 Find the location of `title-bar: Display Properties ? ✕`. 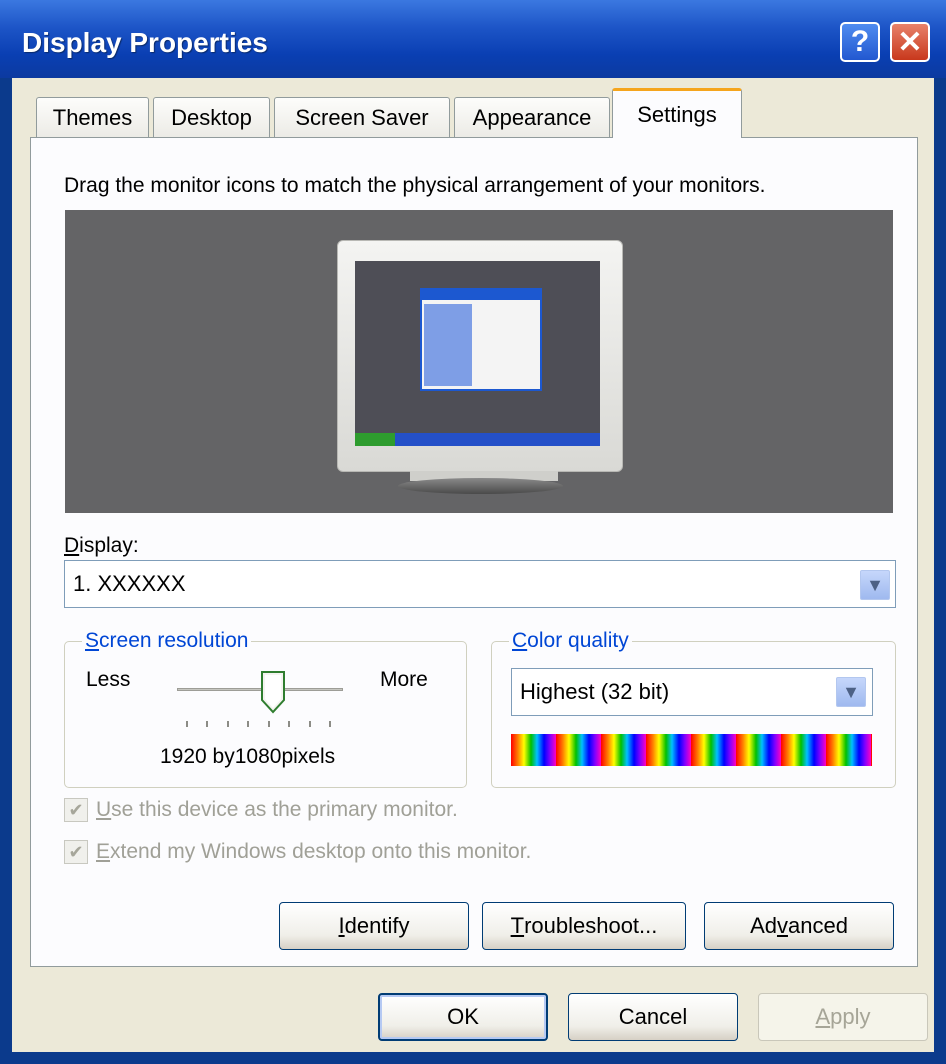

title-bar: Display Properties ? ✕ is located at coordinates (473, 39).